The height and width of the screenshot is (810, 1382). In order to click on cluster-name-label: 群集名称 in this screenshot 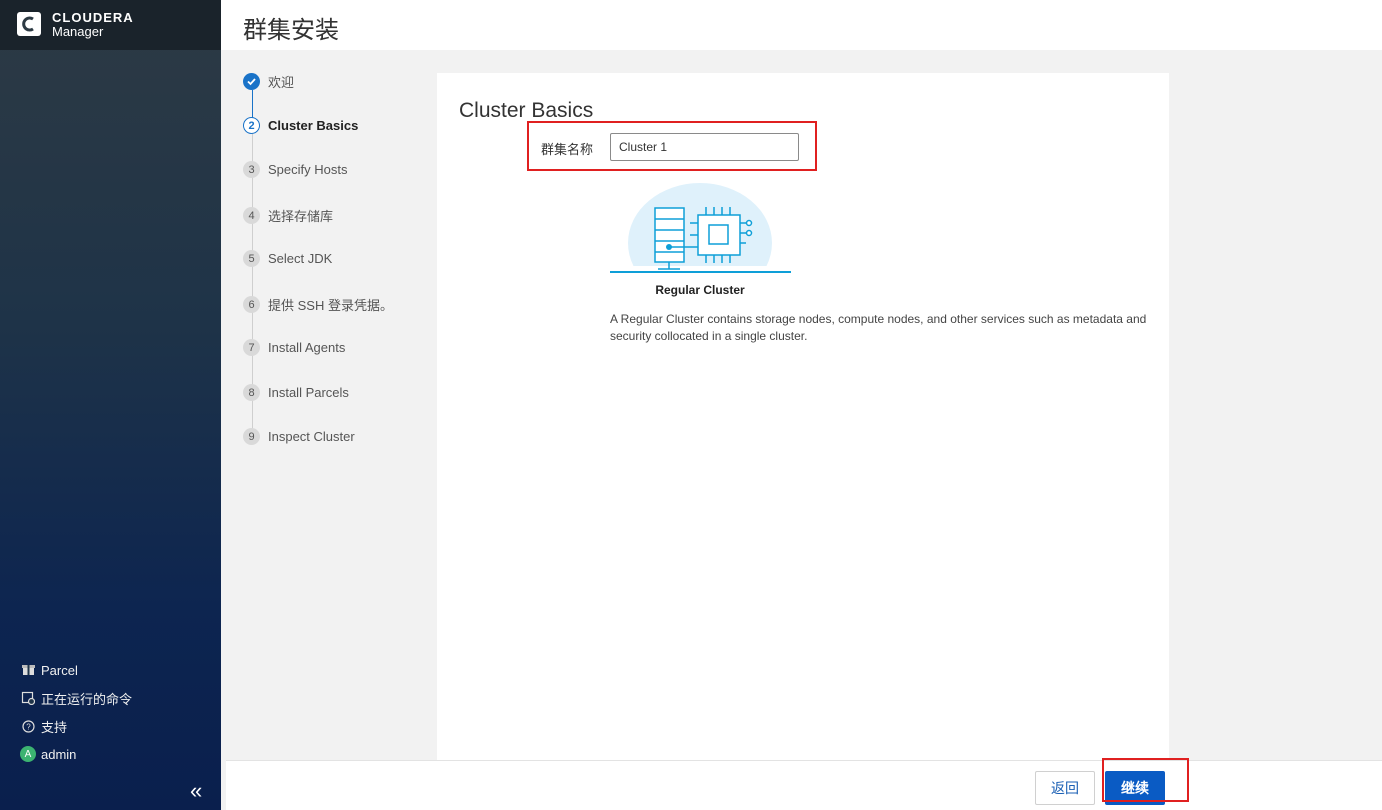, I will do `click(567, 149)`.